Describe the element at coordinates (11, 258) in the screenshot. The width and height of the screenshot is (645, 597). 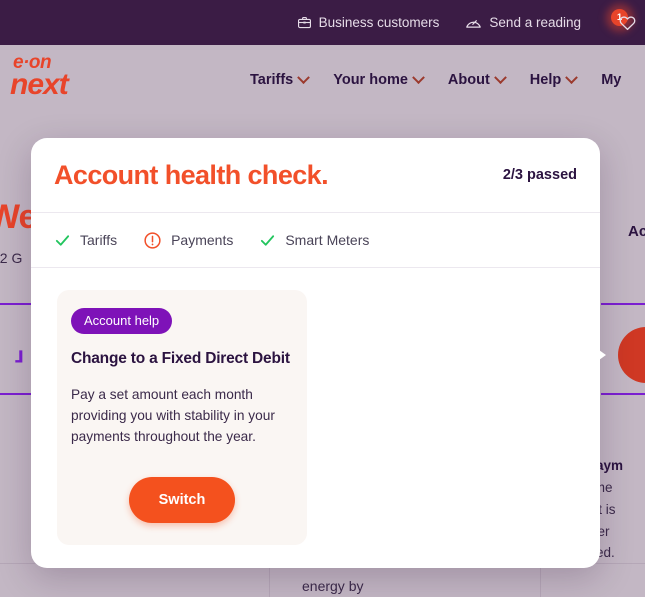
I see `background-hero-subtitle: 92 G` at that location.